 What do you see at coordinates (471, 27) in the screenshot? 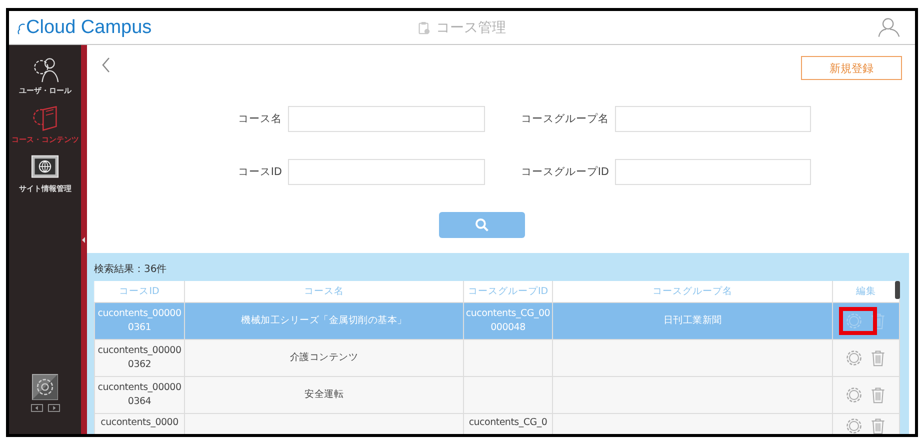
I see `page-title: コース管理` at bounding box center [471, 27].